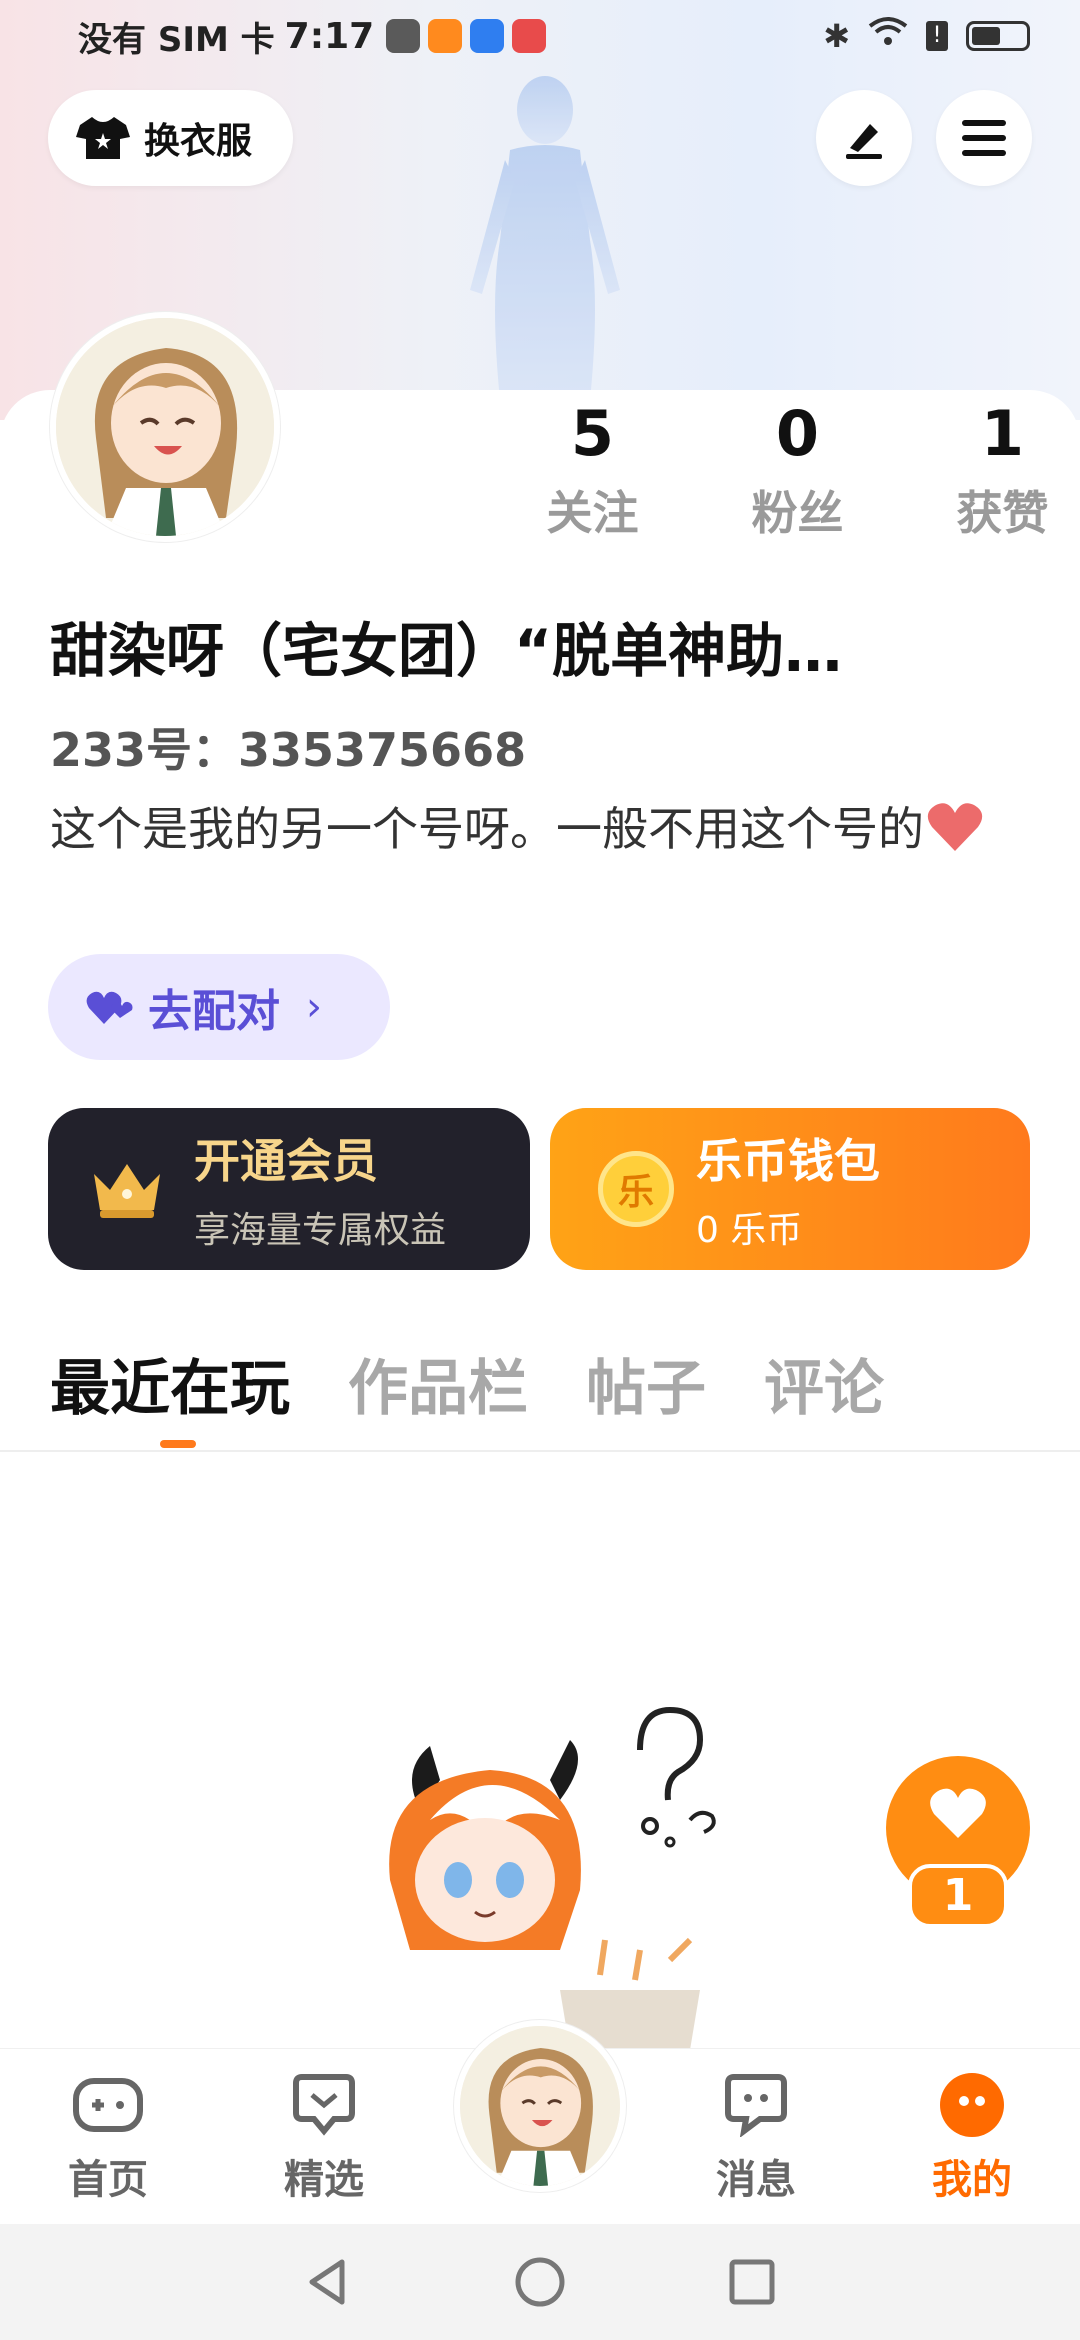  I want to click on nav-featured: 精选, so click(324, 2137).